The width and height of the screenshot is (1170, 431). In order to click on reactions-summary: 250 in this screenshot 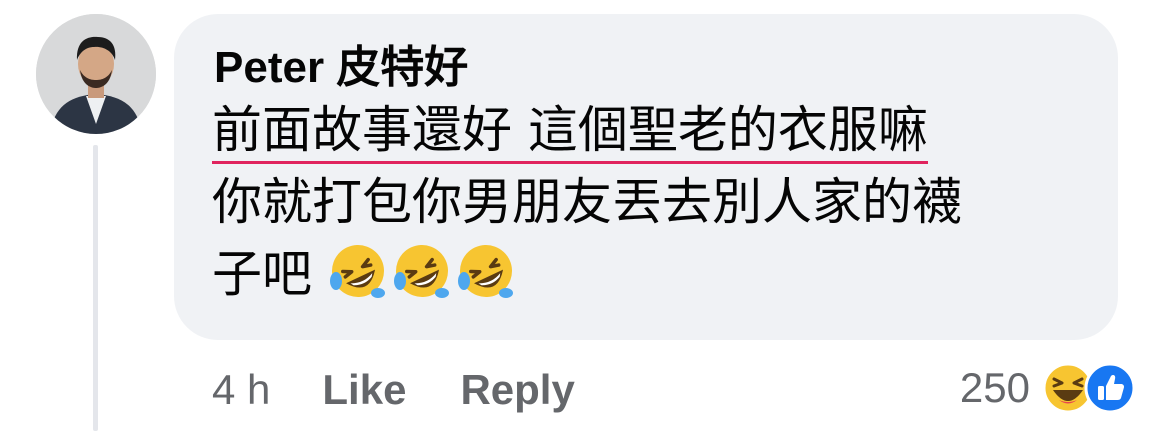, I will do `click(1048, 388)`.